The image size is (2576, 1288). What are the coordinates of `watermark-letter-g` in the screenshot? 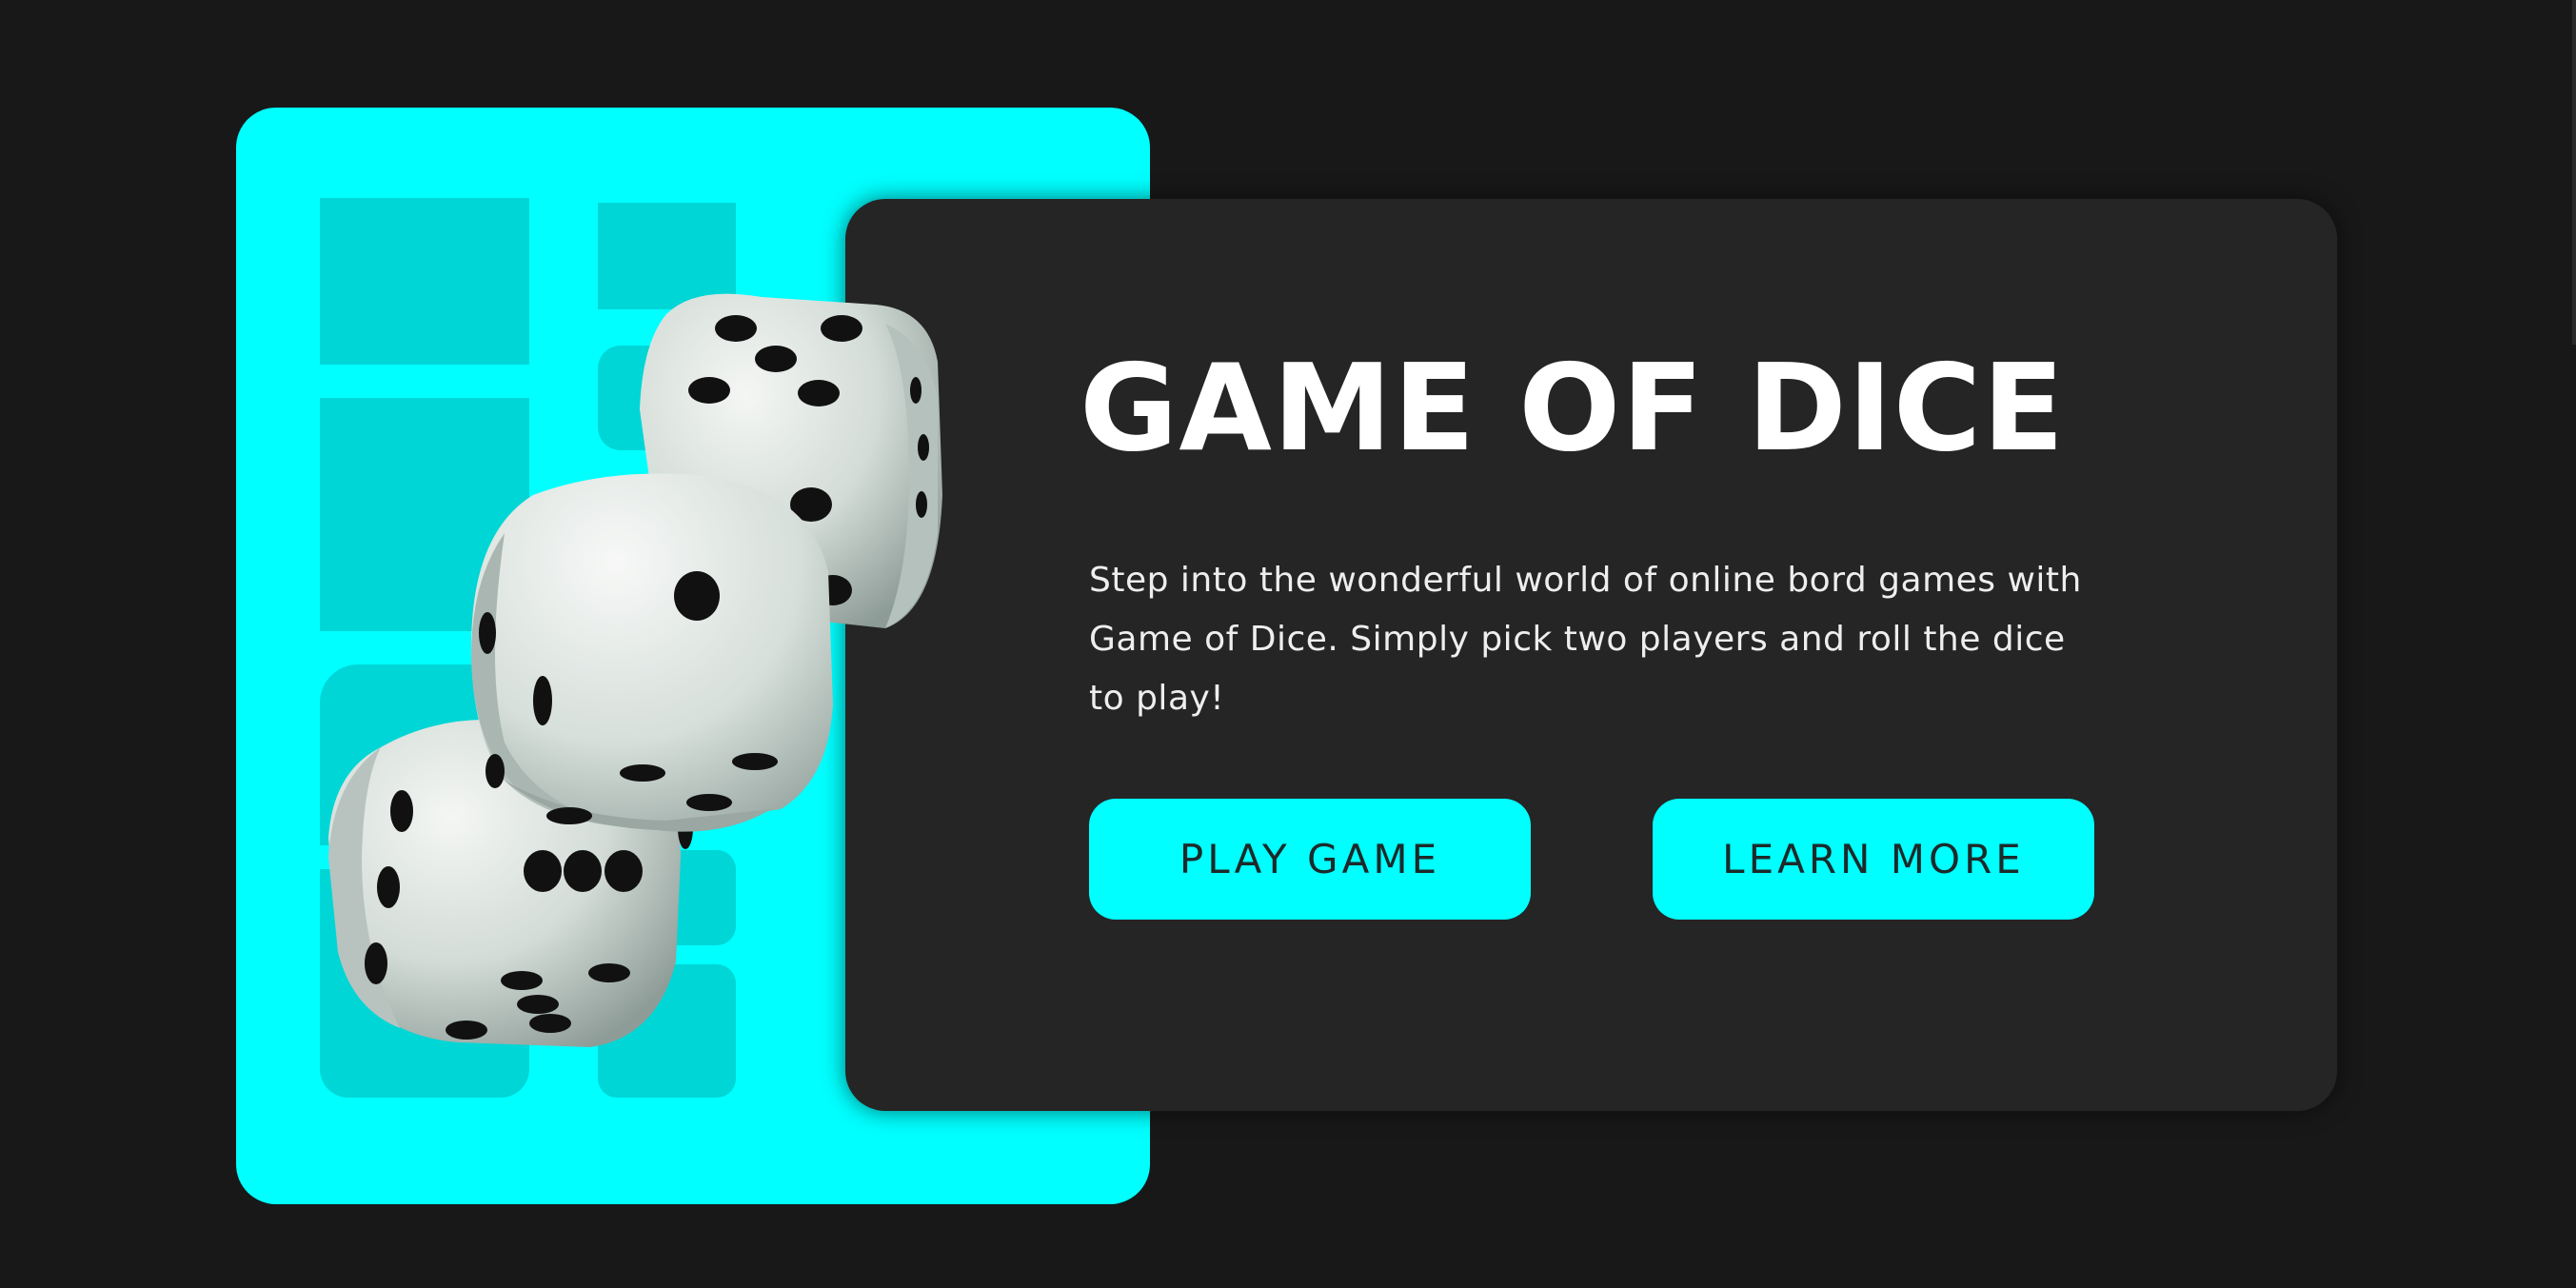 It's located at (424, 984).